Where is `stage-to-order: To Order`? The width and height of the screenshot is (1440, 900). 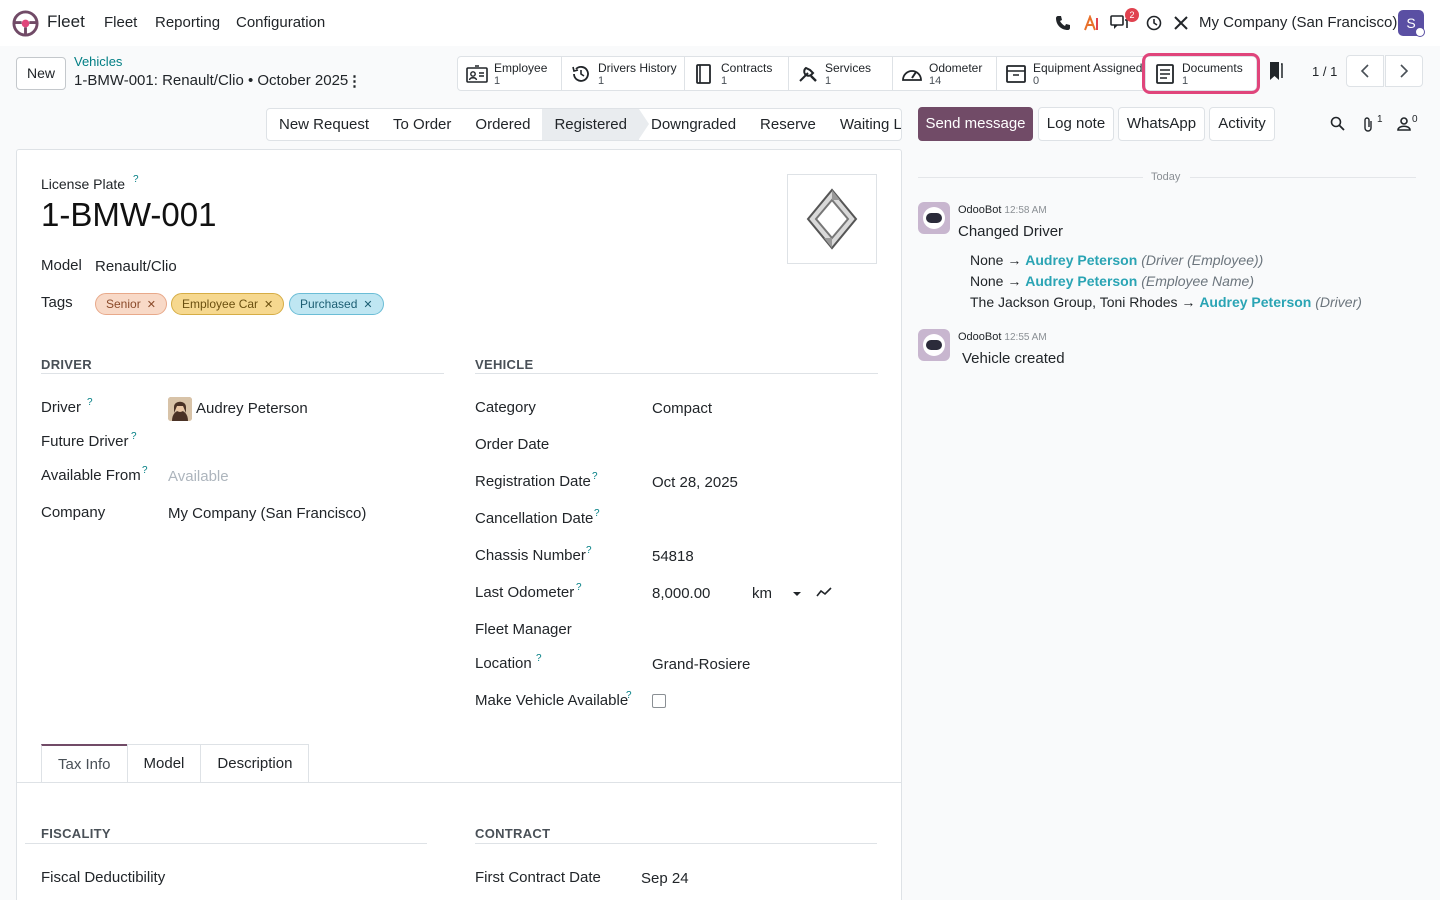 stage-to-order: To Order is located at coordinates (422, 124).